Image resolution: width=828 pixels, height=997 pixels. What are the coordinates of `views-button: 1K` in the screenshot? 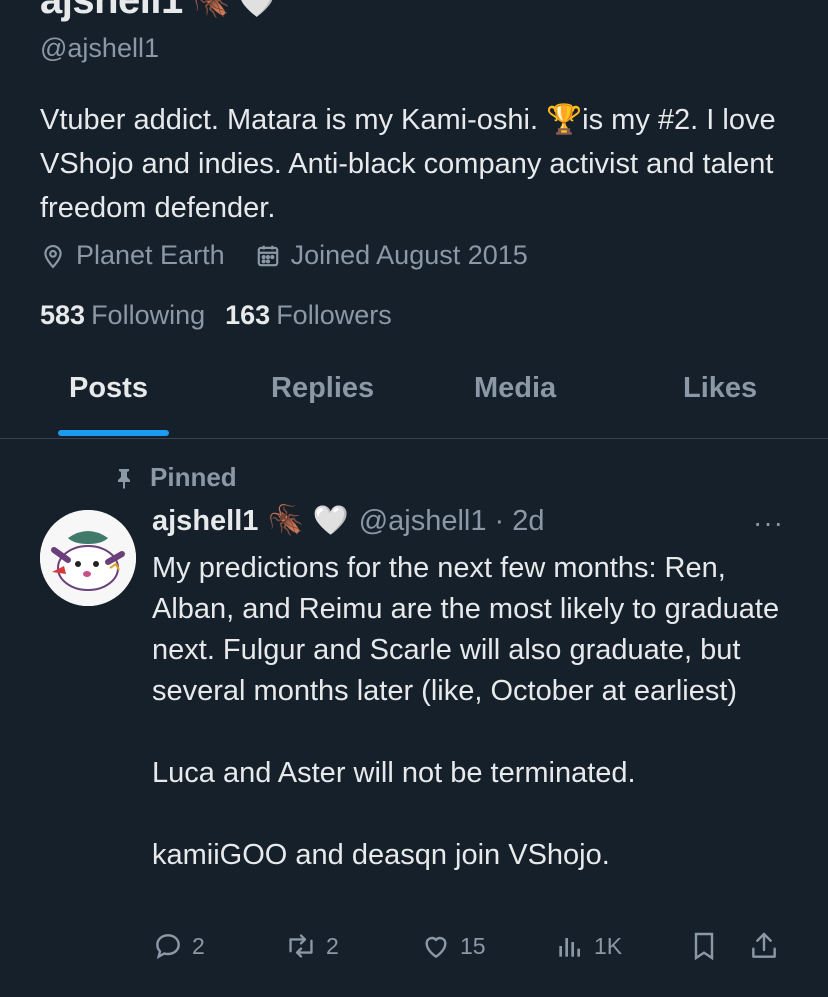 It's located at (588, 946).